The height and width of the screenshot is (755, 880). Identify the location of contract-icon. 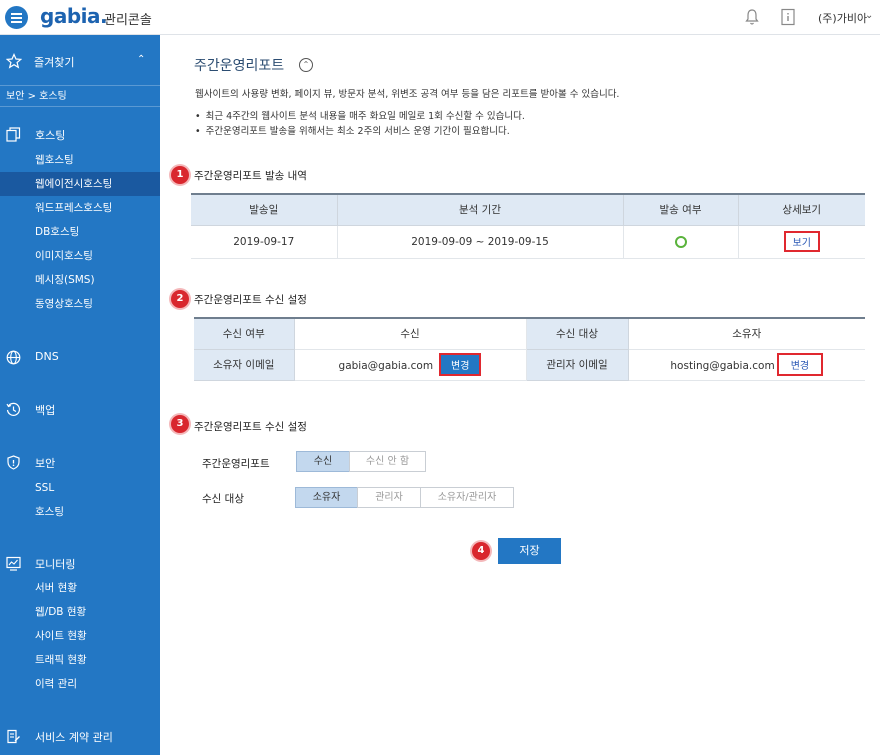
(13, 736).